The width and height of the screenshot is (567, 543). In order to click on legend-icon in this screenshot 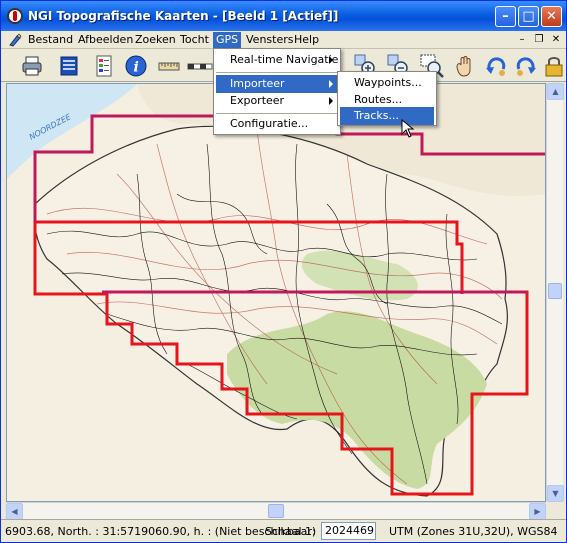, I will do `click(104, 66)`.